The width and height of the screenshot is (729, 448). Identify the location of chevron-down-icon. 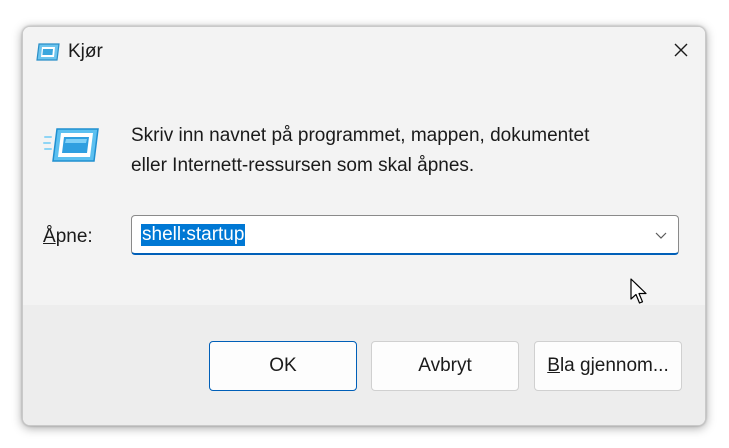
(661, 235).